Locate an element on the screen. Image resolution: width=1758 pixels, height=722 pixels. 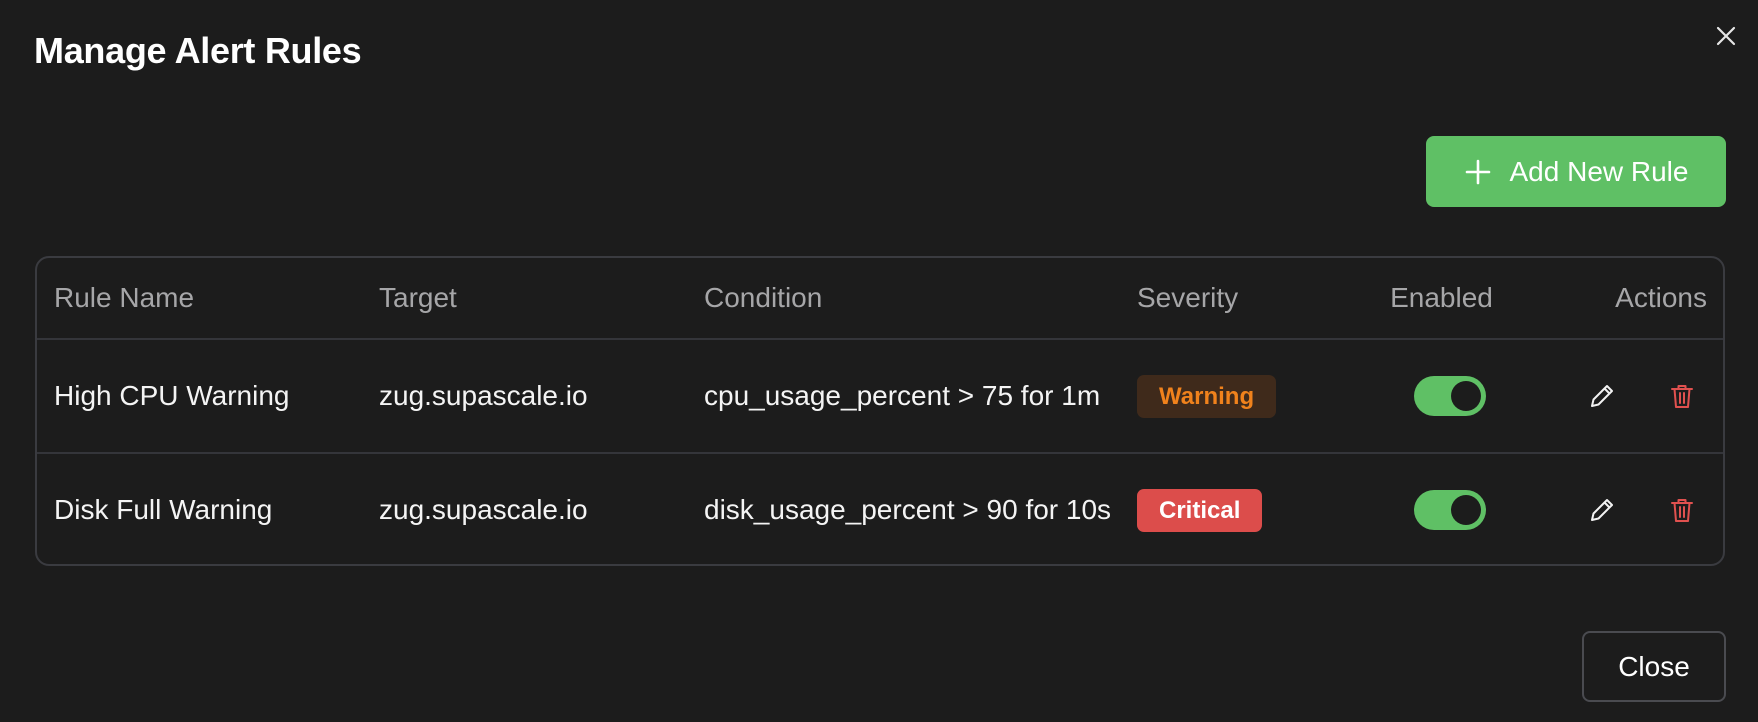
rule-name: High CPU Warning is located at coordinates (172, 395).